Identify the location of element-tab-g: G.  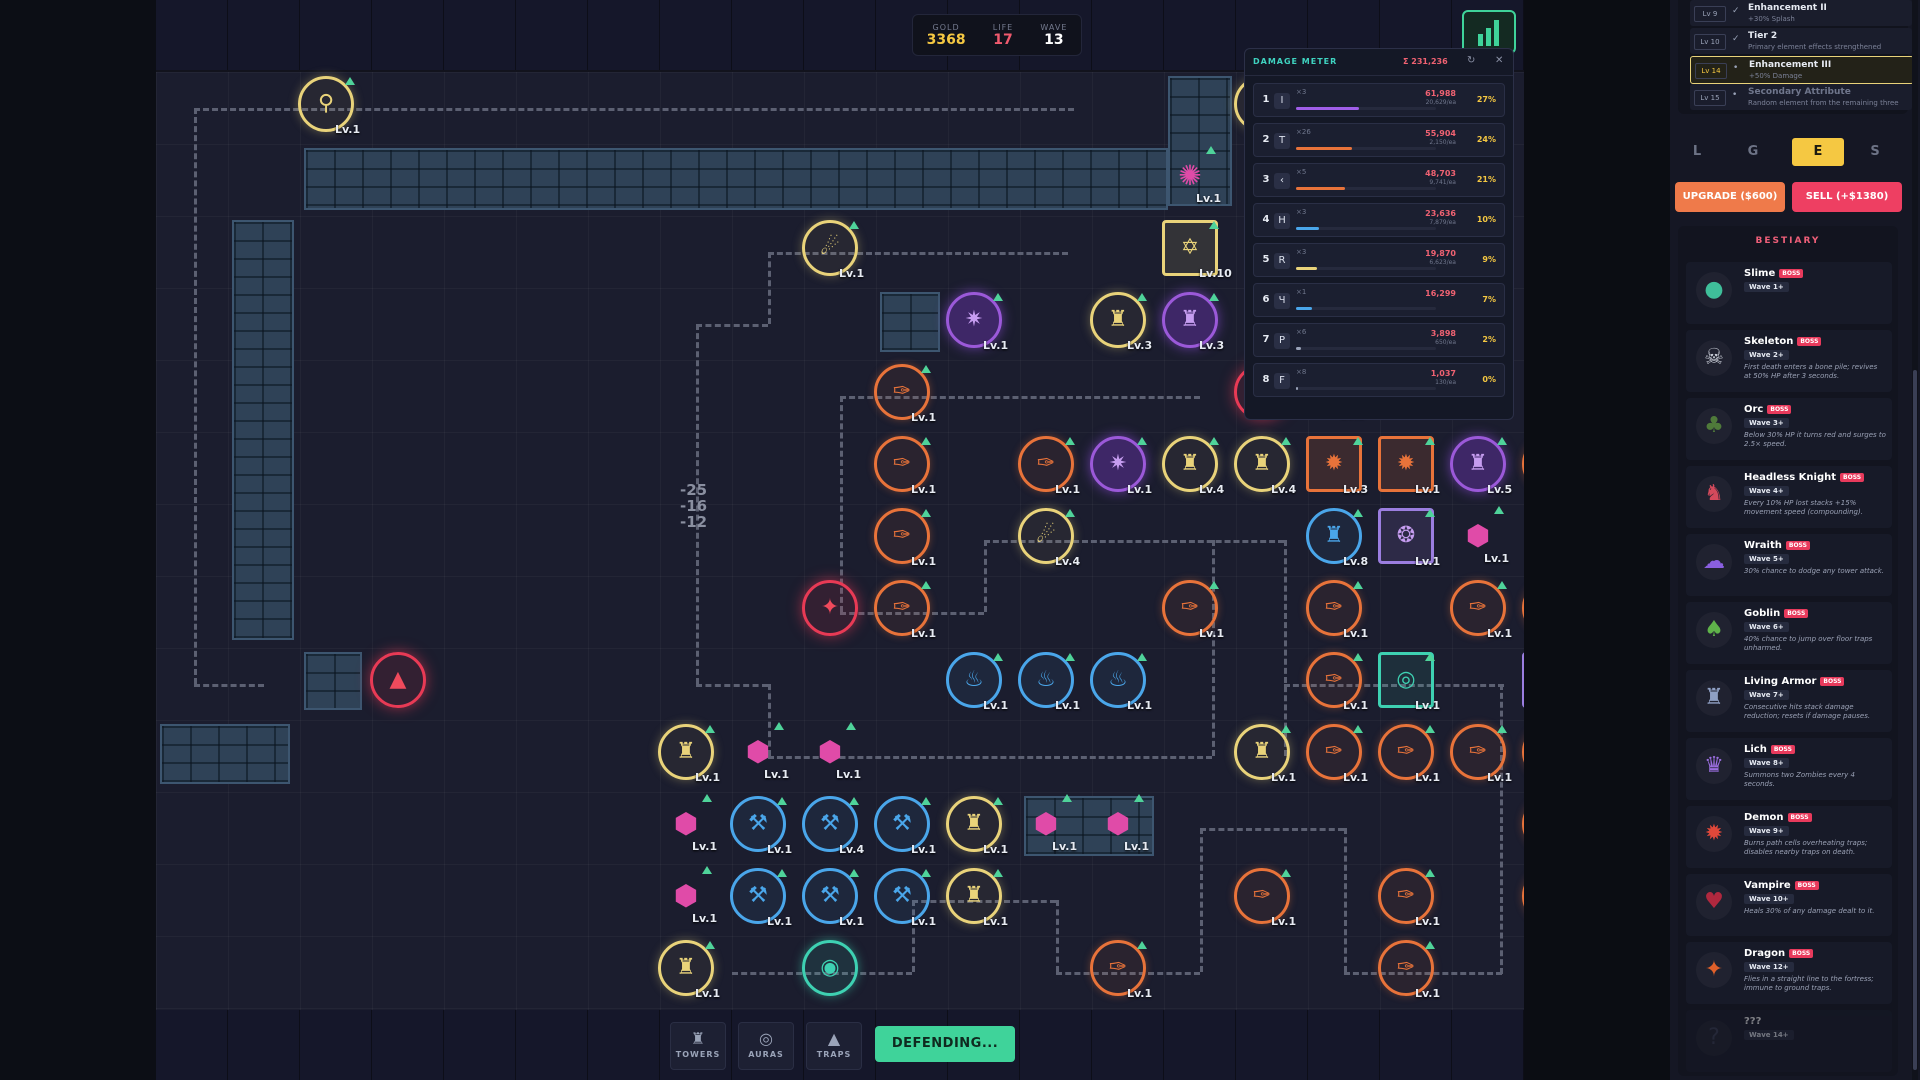
(1753, 152).